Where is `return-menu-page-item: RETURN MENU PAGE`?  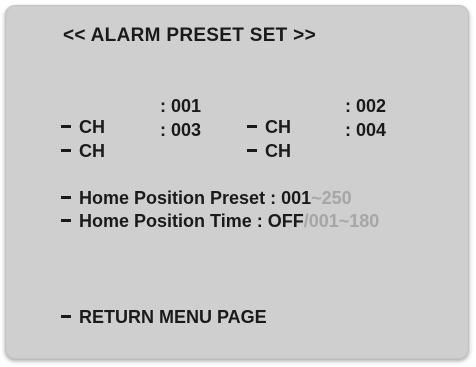 return-menu-page-item: RETURN MENU PAGE is located at coordinates (154, 317).